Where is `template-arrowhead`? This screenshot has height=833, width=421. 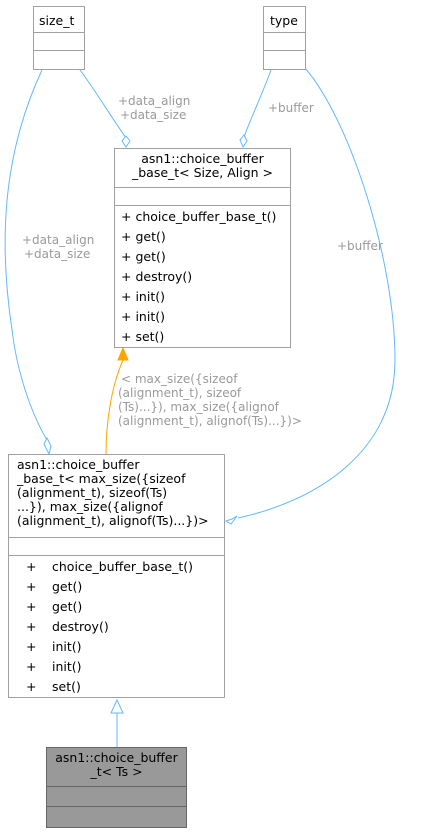 template-arrowhead is located at coordinates (123, 353).